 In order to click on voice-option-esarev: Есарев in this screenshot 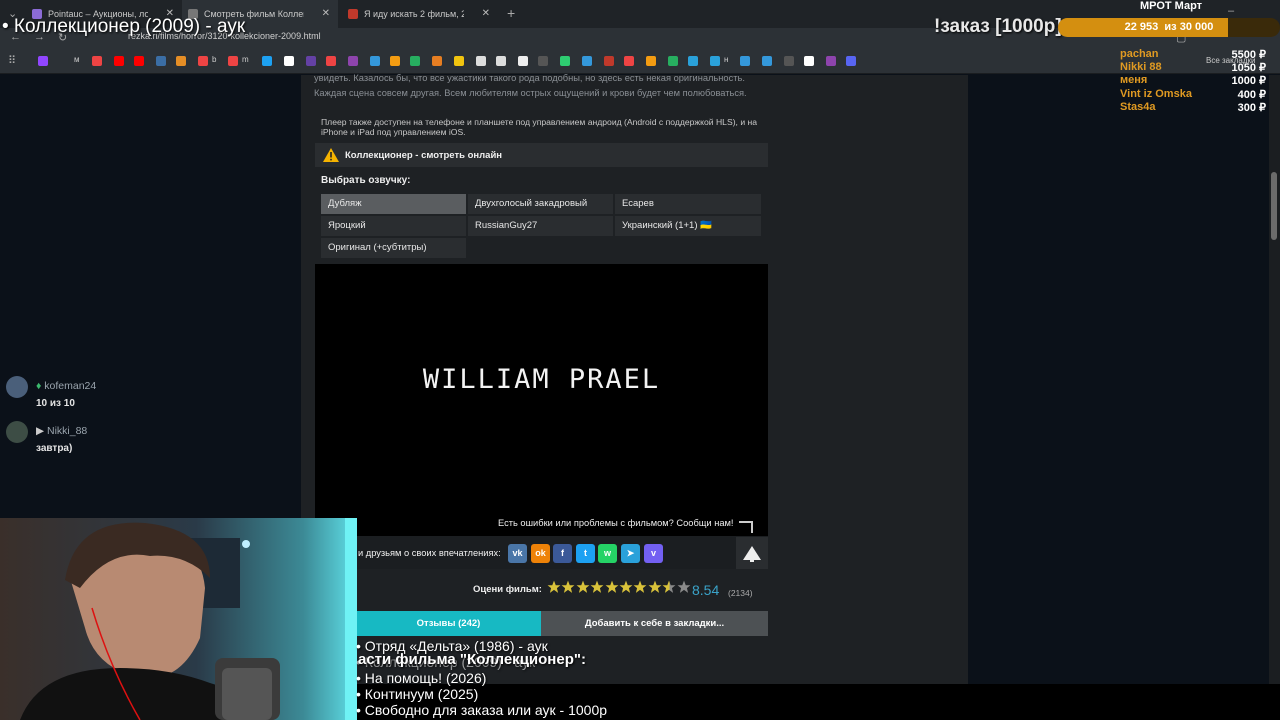, I will do `click(688, 204)`.